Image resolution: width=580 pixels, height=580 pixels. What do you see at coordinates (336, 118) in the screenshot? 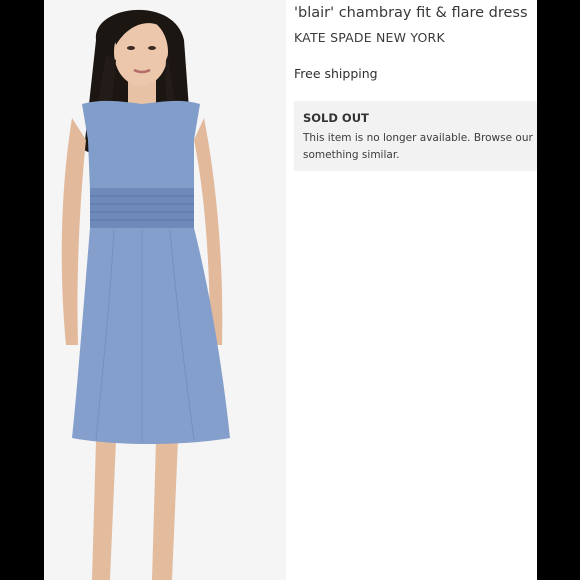
I see `sold-out-heading: SOLD OUT` at bounding box center [336, 118].